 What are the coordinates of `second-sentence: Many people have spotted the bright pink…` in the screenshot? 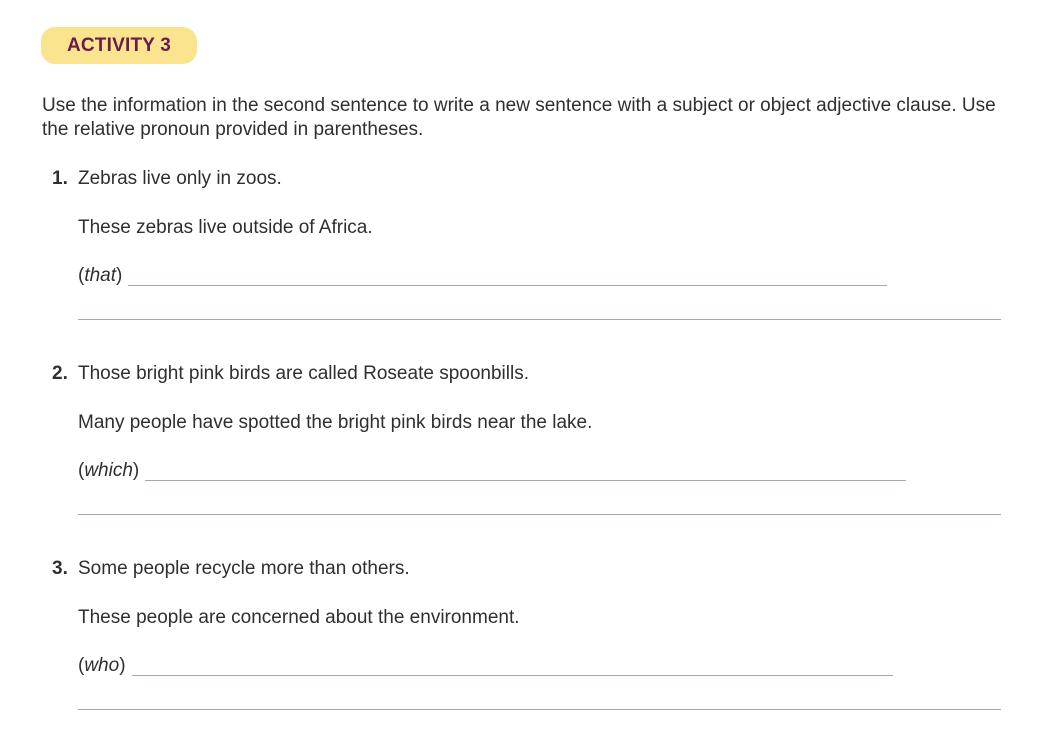 It's located at (335, 422).